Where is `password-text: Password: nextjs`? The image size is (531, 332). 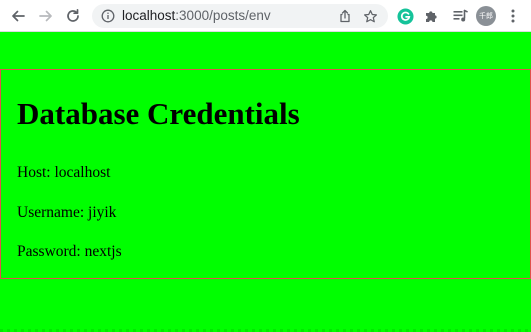
password-text: Password: nextjs is located at coordinates (69, 251).